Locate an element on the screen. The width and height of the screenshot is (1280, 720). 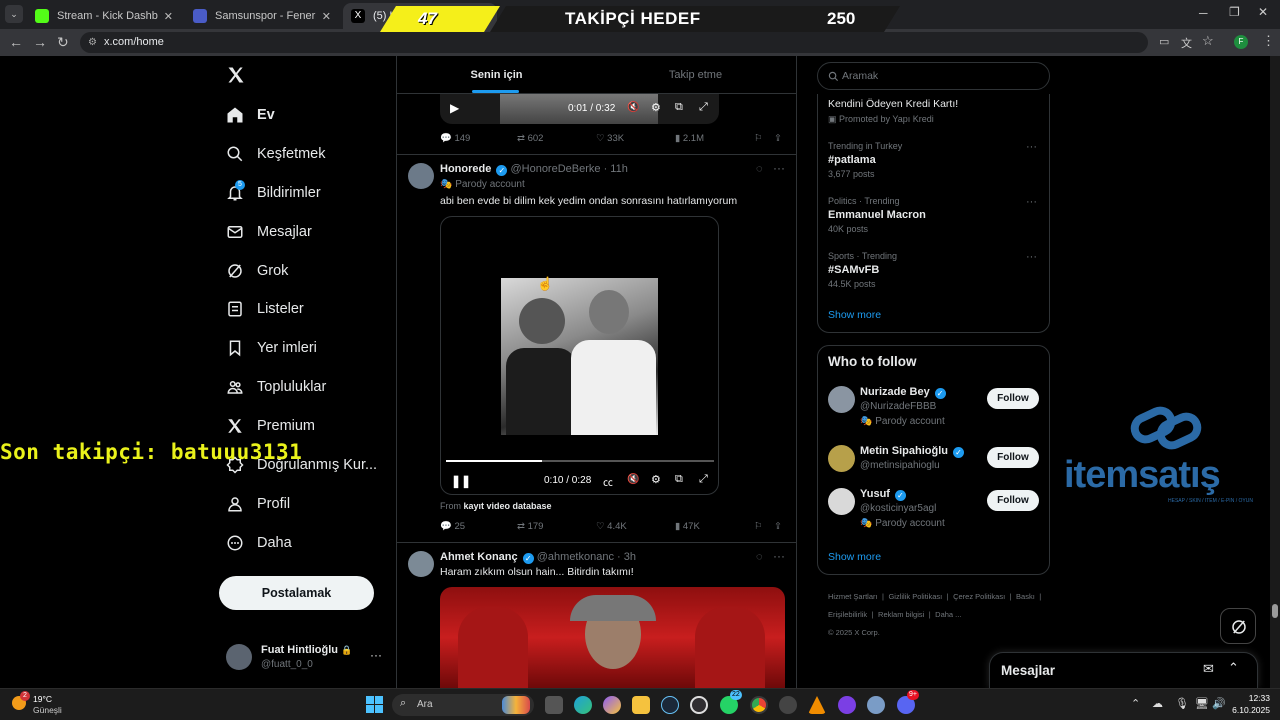
author-handle: @ahmetkonanc is located at coordinates (575, 557).